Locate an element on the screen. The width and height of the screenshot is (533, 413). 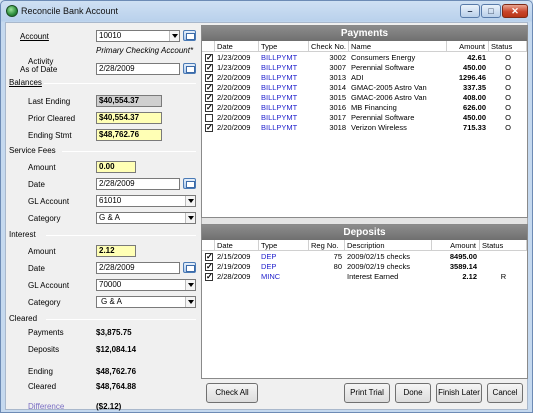
deposits-header-date: Date is located at coordinates (237, 245).